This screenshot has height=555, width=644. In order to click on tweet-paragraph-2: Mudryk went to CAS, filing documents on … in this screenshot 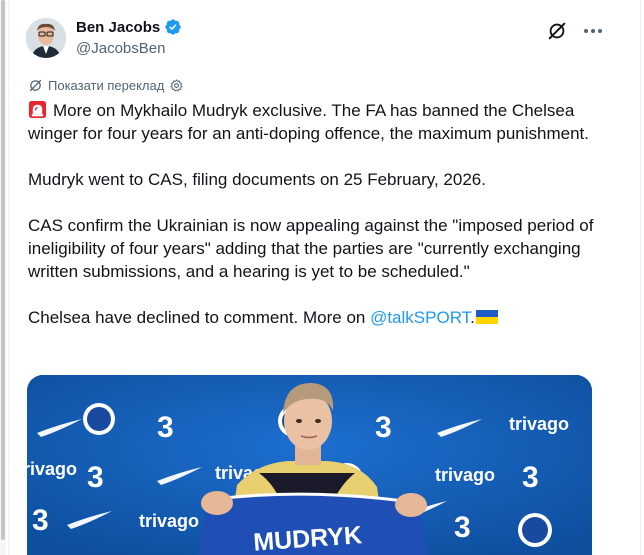, I will do `click(257, 179)`.